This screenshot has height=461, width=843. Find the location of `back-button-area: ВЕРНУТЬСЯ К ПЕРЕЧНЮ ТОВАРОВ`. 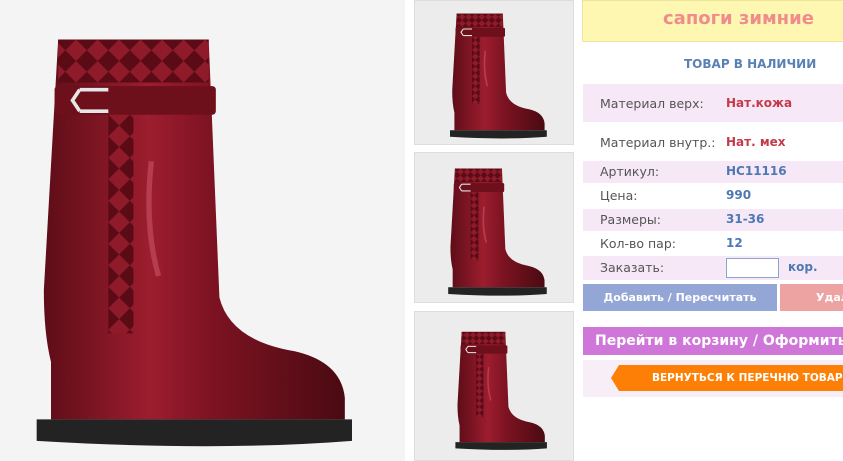

back-button-area: ВЕРНУТЬСЯ К ПЕРЕЧНЮ ТОВАРОВ is located at coordinates (713, 378).